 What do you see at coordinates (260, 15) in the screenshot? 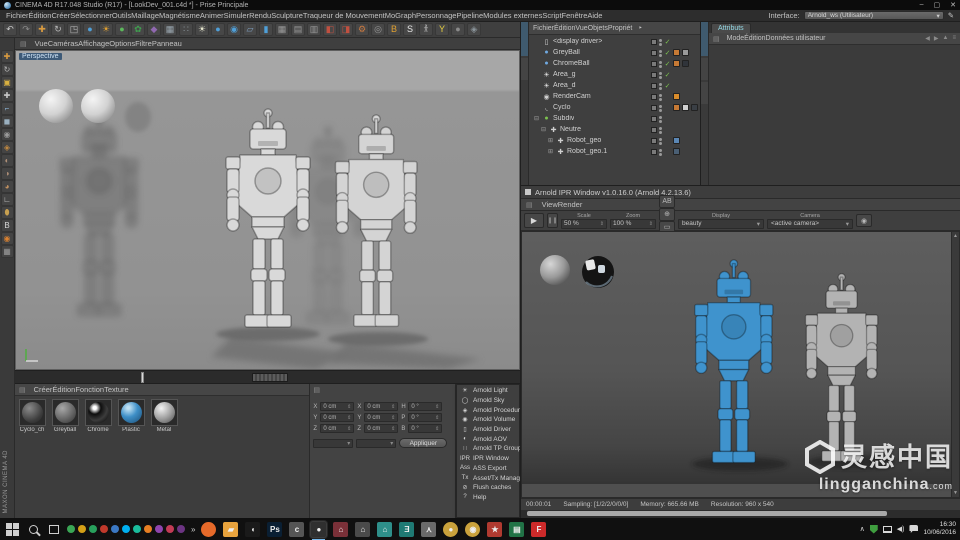
I see `menu-item: Rendu` at bounding box center [260, 15].